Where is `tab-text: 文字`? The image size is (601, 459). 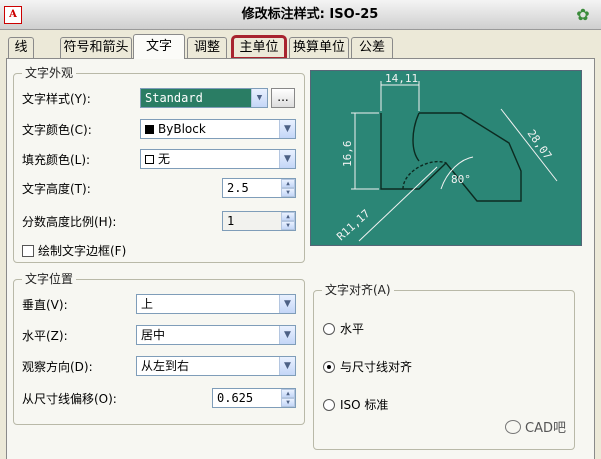
tab-text: 文字 is located at coordinates (159, 46).